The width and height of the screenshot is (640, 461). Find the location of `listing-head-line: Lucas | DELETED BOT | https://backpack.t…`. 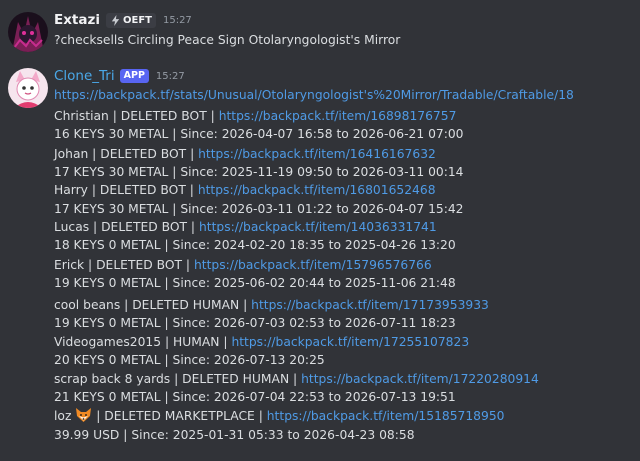

listing-head-line: Lucas | DELETED BOT | https://backpack.t… is located at coordinates (245, 227).